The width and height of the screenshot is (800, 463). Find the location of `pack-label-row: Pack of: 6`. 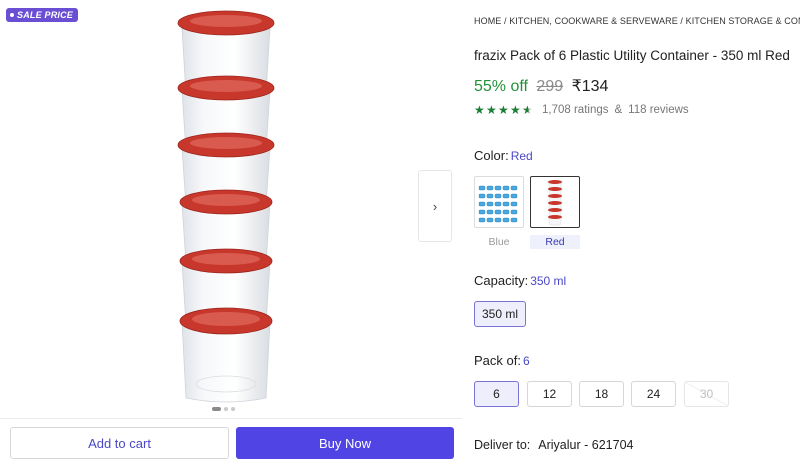

pack-label-row: Pack of: 6 is located at coordinates (502, 360).